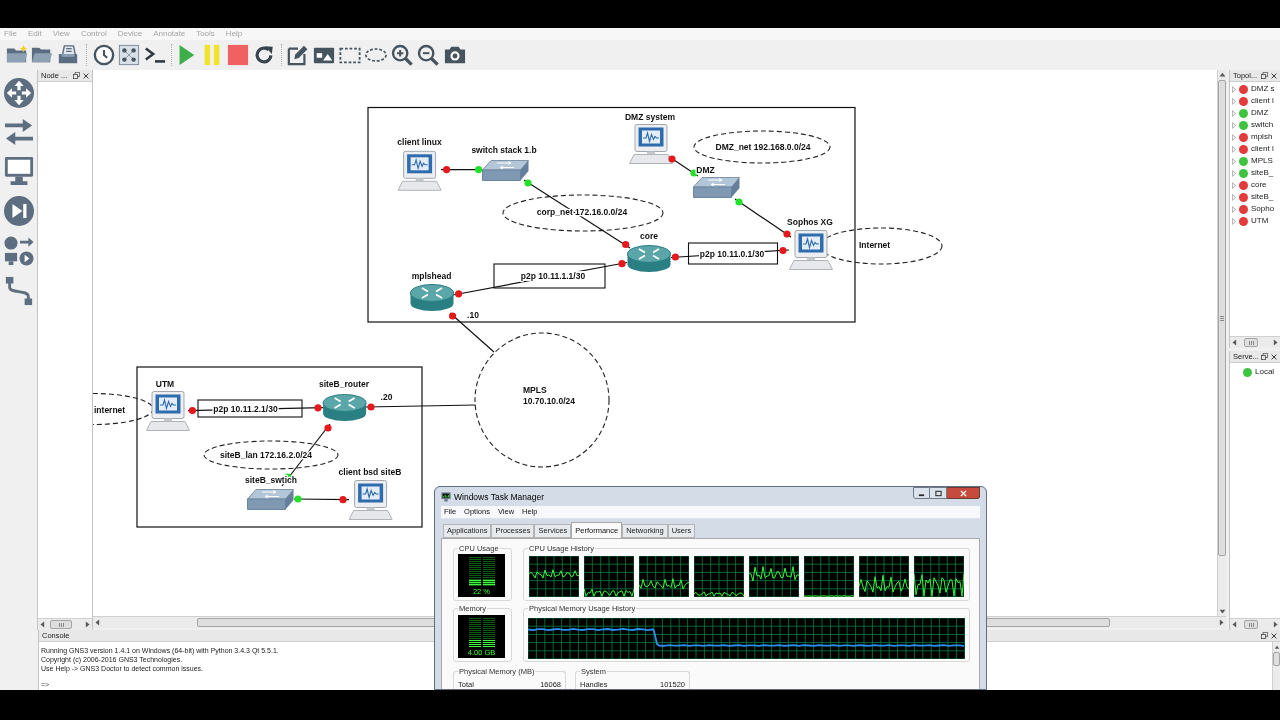 Image resolution: width=1280 pixels, height=720 pixels. Describe the element at coordinates (376, 55) in the screenshot. I see `dashed-ellipse-icon` at that location.